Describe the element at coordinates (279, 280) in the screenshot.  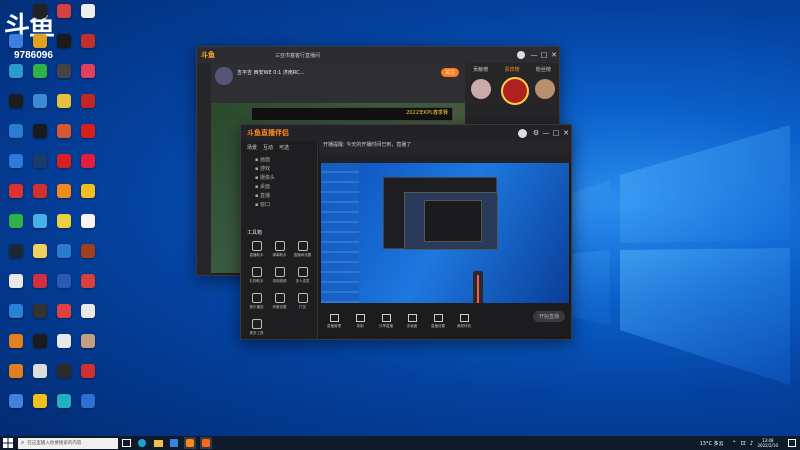
I see `tool-button: 录制视频` at that location.